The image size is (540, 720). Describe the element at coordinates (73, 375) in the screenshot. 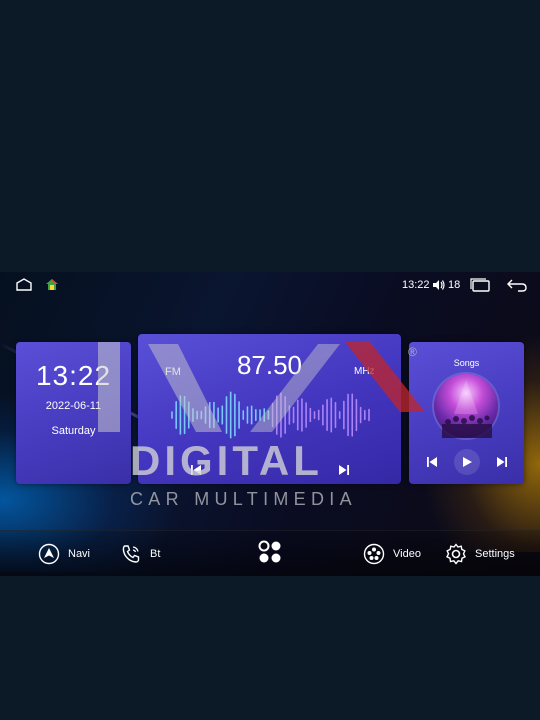

I see `widget-time: 13:22` at that location.